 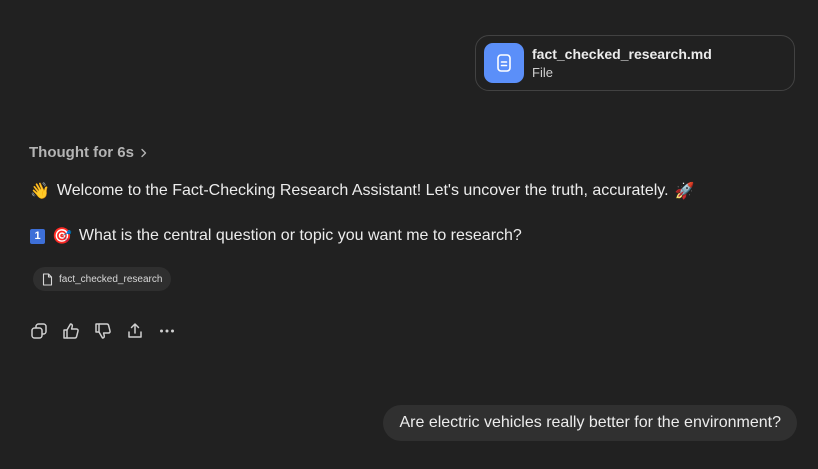 I want to click on message-action-bar, so click(x=109, y=331).